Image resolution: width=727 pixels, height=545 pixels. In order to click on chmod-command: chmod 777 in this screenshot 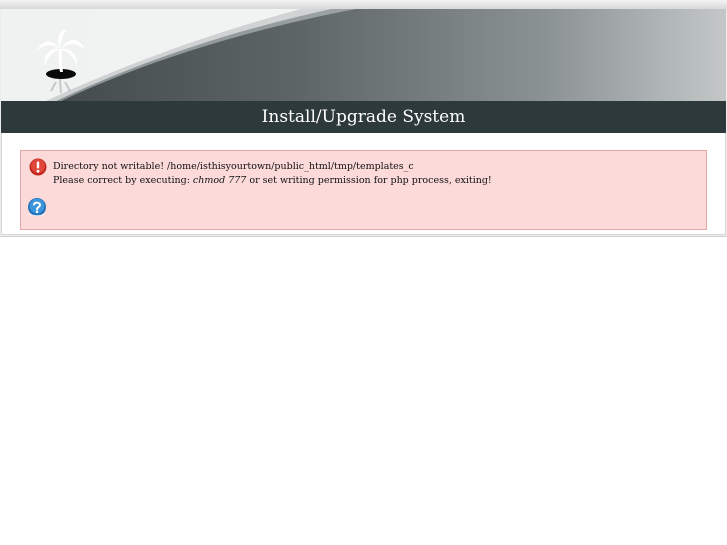, I will do `click(219, 180)`.